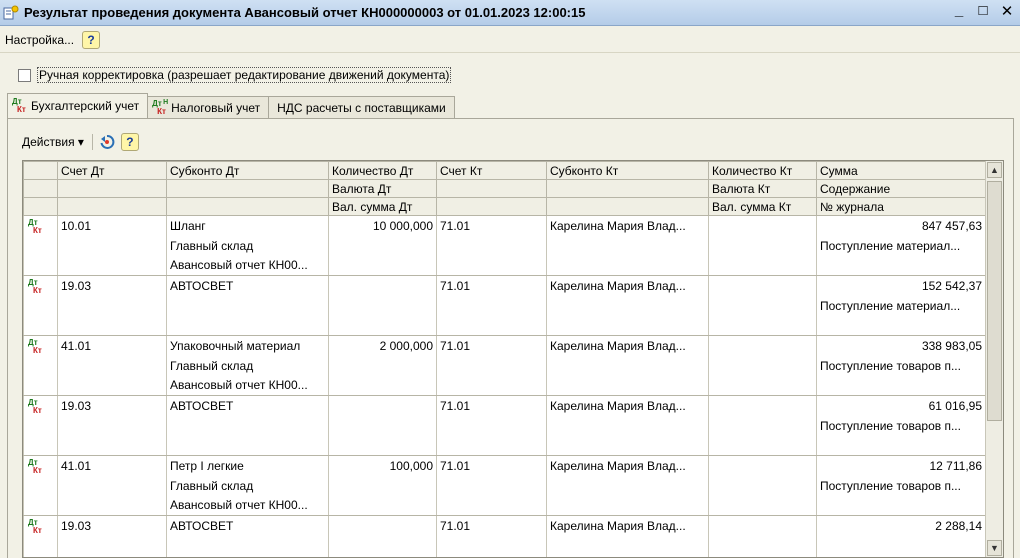 The image size is (1020, 558). I want to click on cell-subconto-dt, so click(247, 425).